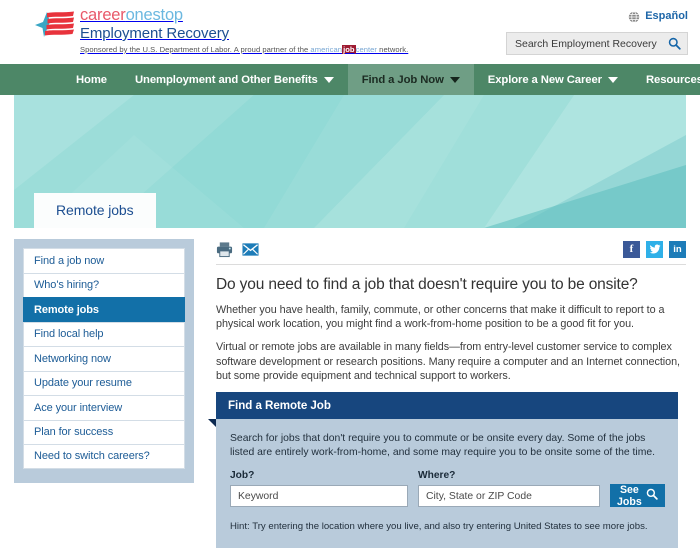 The width and height of the screenshot is (700, 552). What do you see at coordinates (326, 49) in the screenshot?
I see `ajc-american-text: american` at bounding box center [326, 49].